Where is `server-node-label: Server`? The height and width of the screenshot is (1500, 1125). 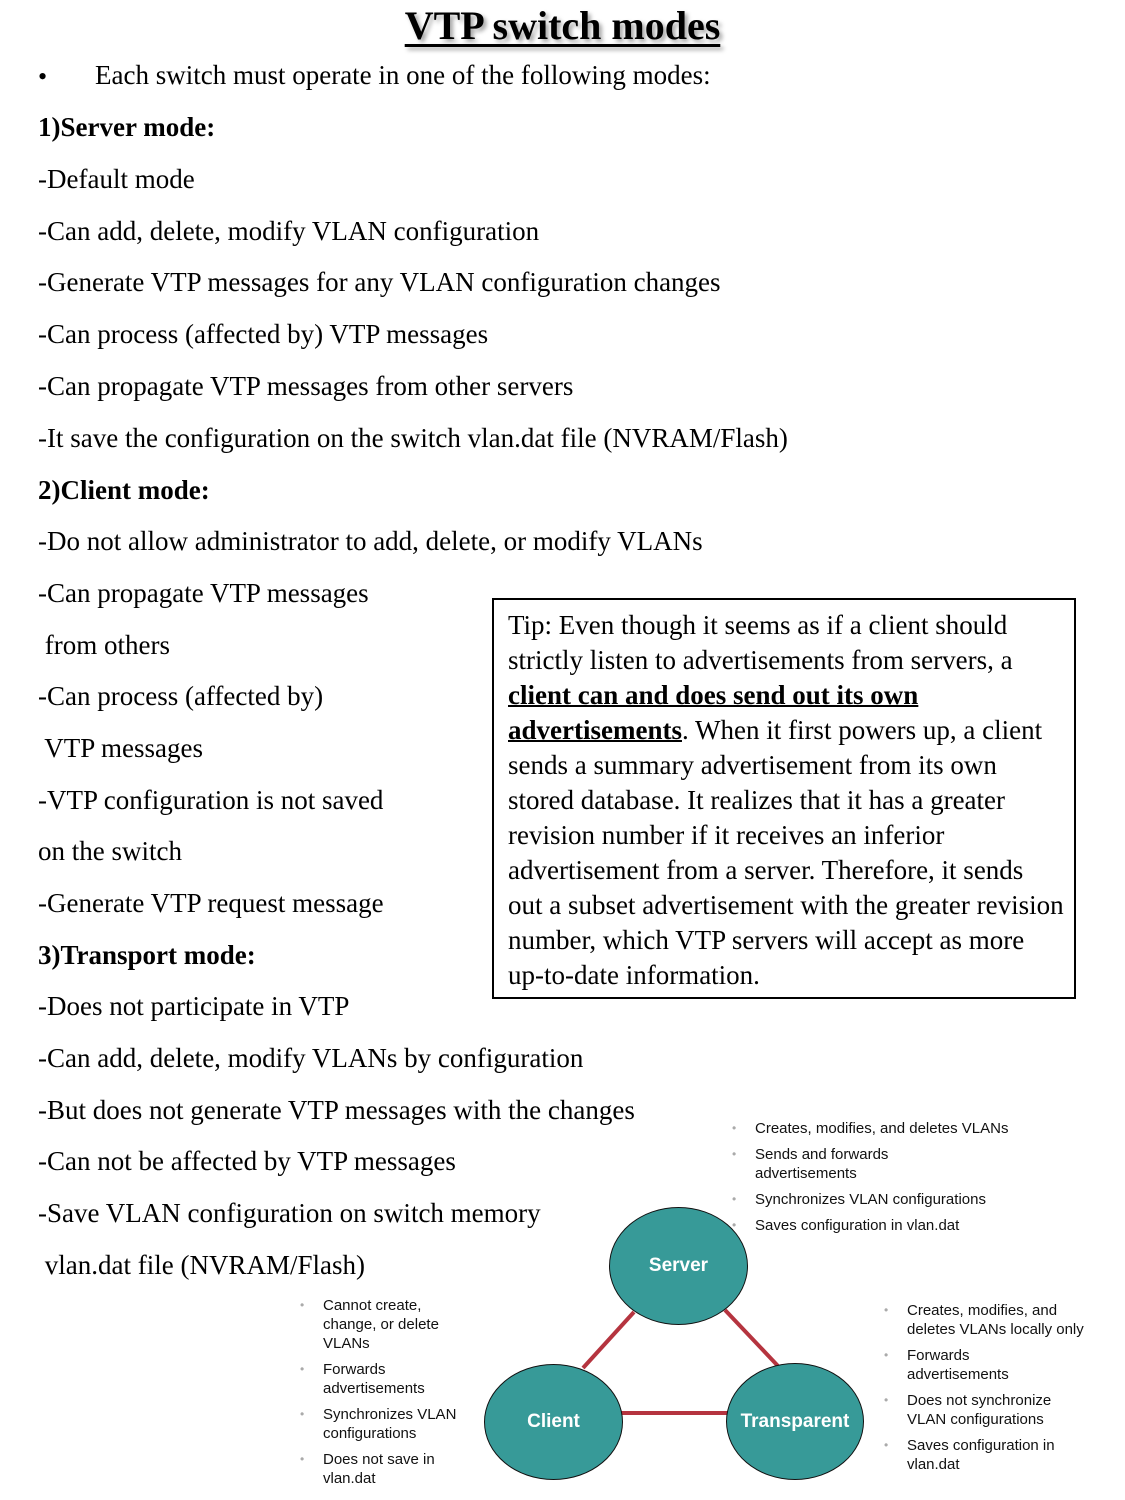
server-node-label: Server is located at coordinates (678, 1265).